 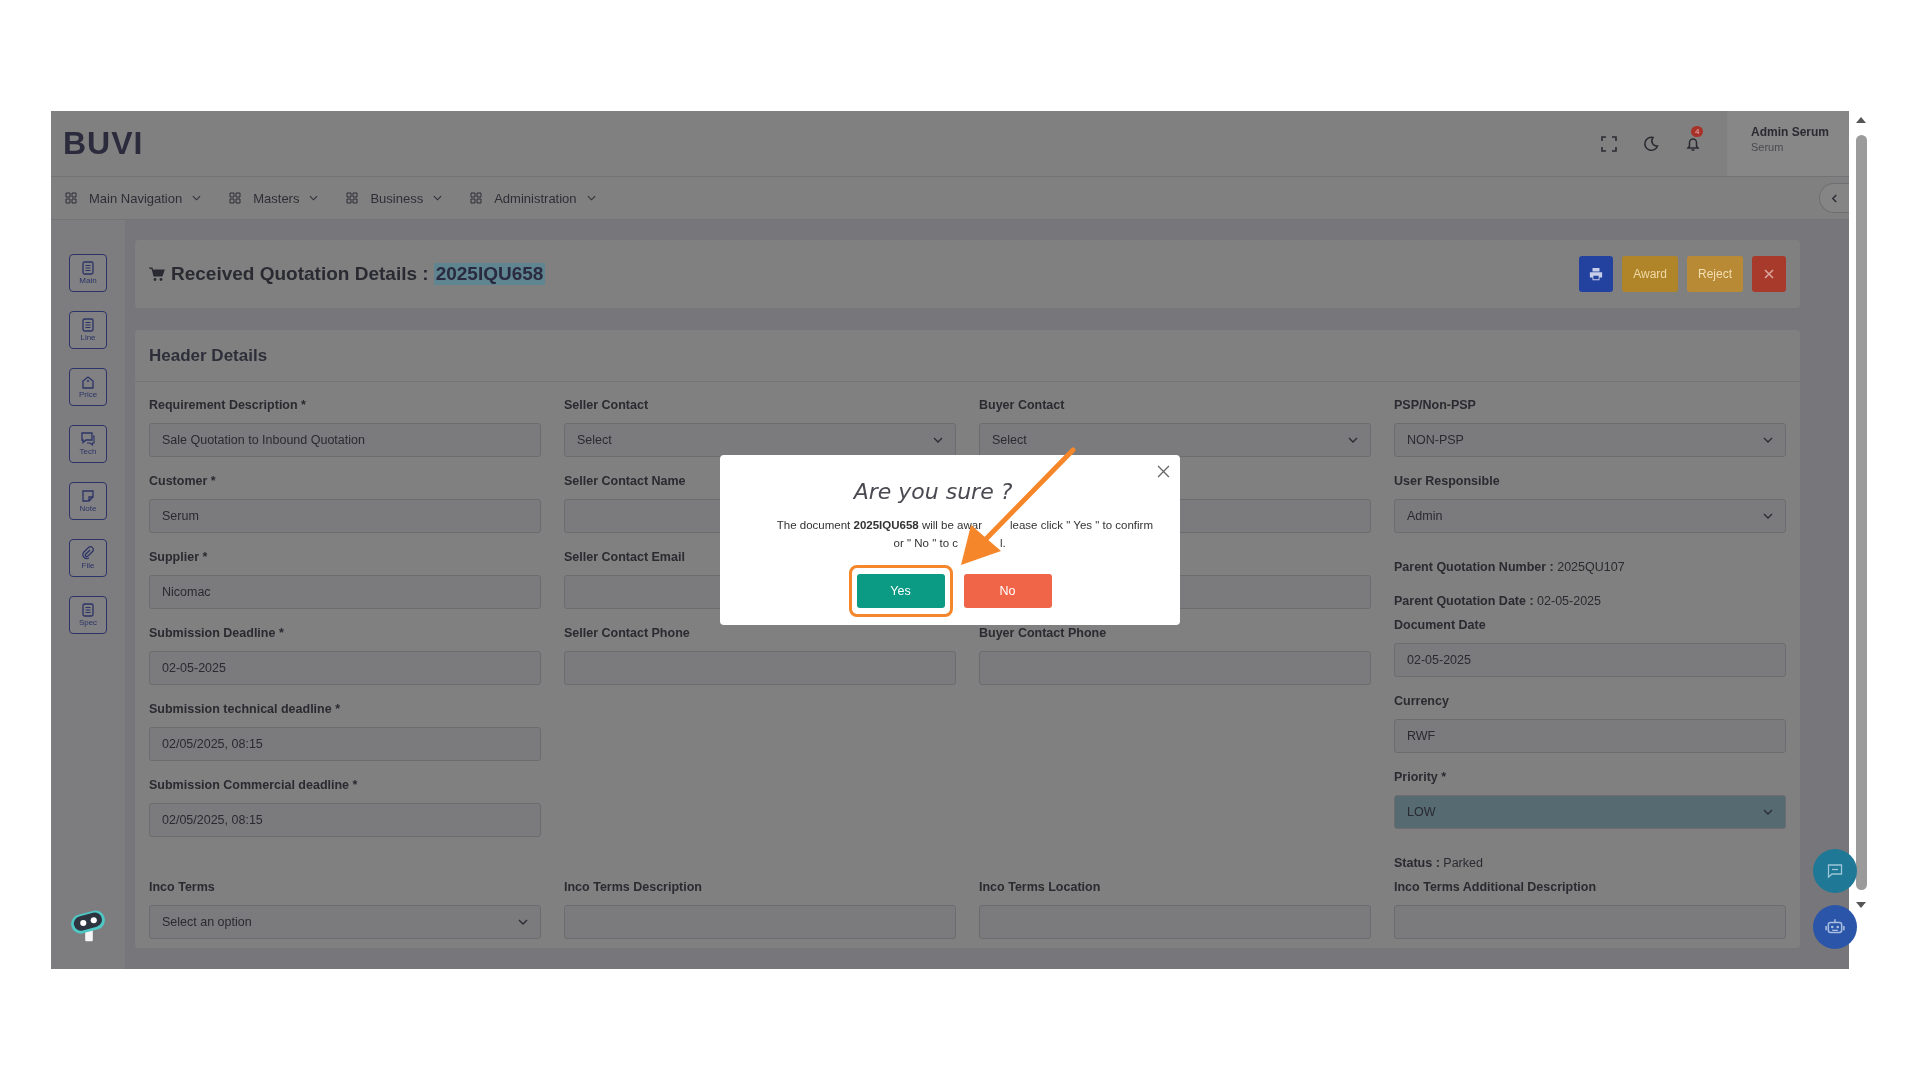 What do you see at coordinates (182, 888) in the screenshot?
I see `field-label: Inco Terms` at bounding box center [182, 888].